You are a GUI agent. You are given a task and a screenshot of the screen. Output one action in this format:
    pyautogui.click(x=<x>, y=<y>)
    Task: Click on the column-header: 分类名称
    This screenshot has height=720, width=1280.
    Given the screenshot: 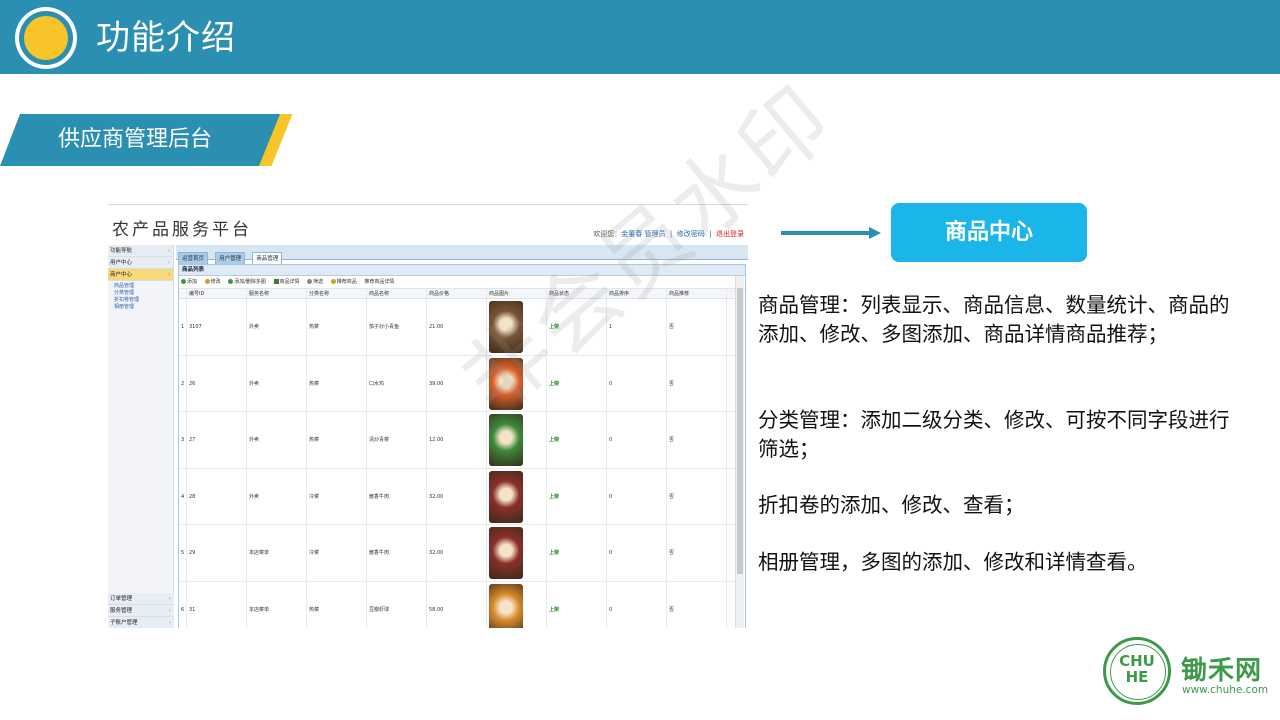 What is the action you would take?
    pyautogui.click(x=337, y=293)
    